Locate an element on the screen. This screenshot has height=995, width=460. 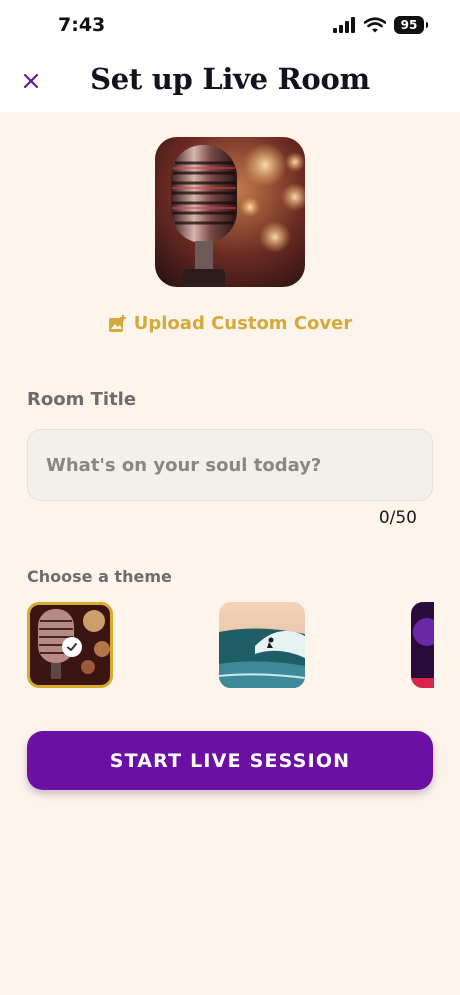
room-title-input is located at coordinates (230, 465).